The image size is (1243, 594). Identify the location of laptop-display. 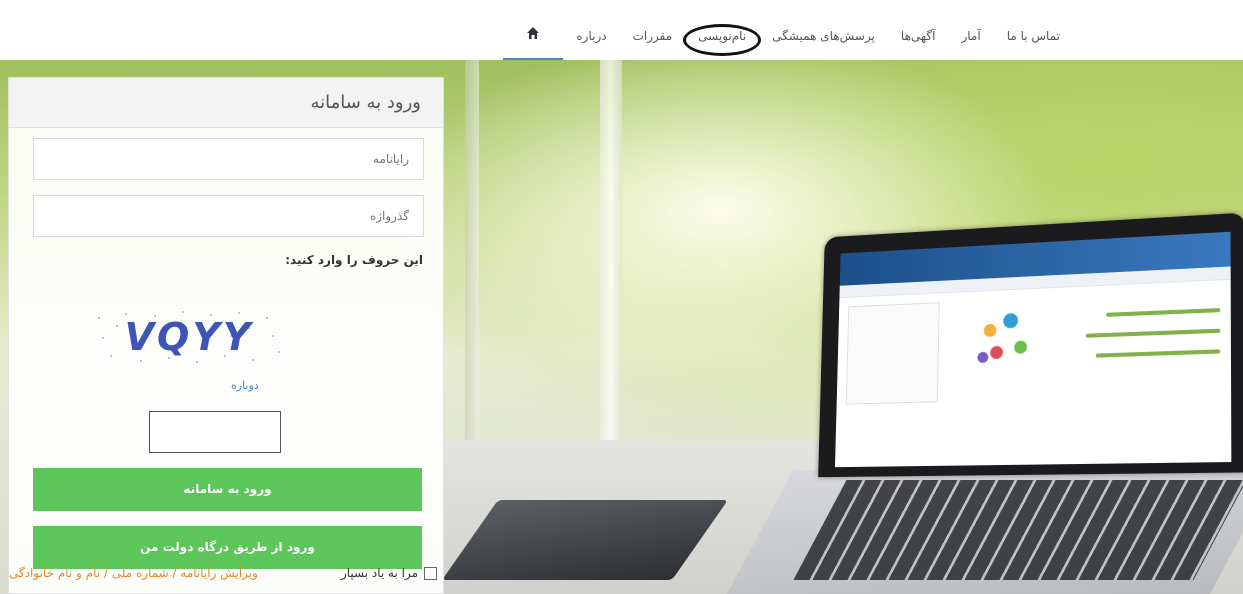
(1033, 349).